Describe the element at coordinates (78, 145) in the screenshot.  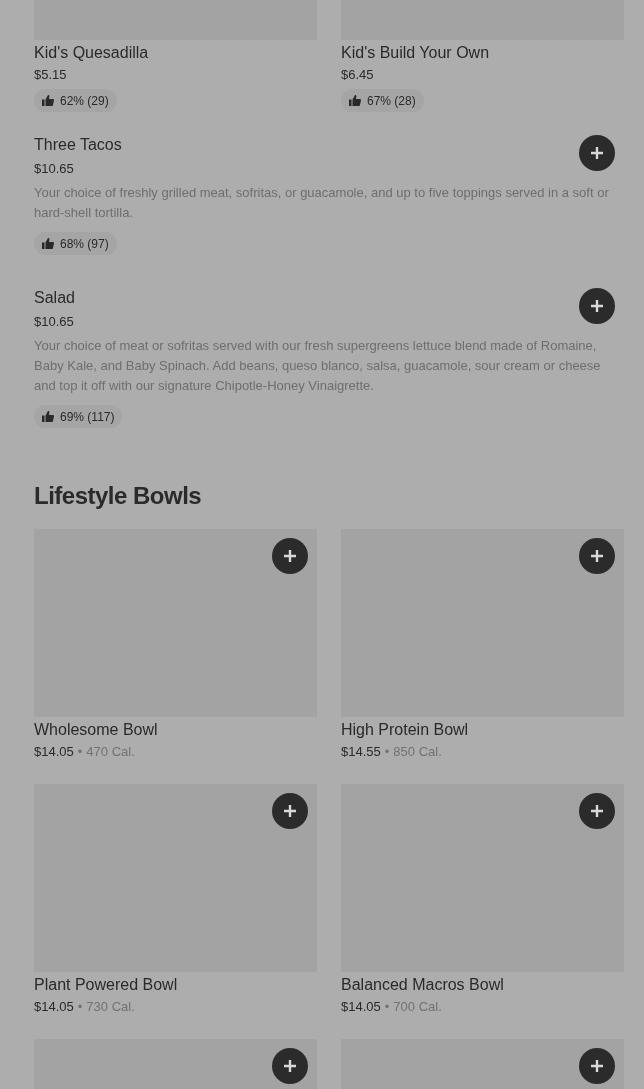
I see `item-title: Three Tacos` at that location.